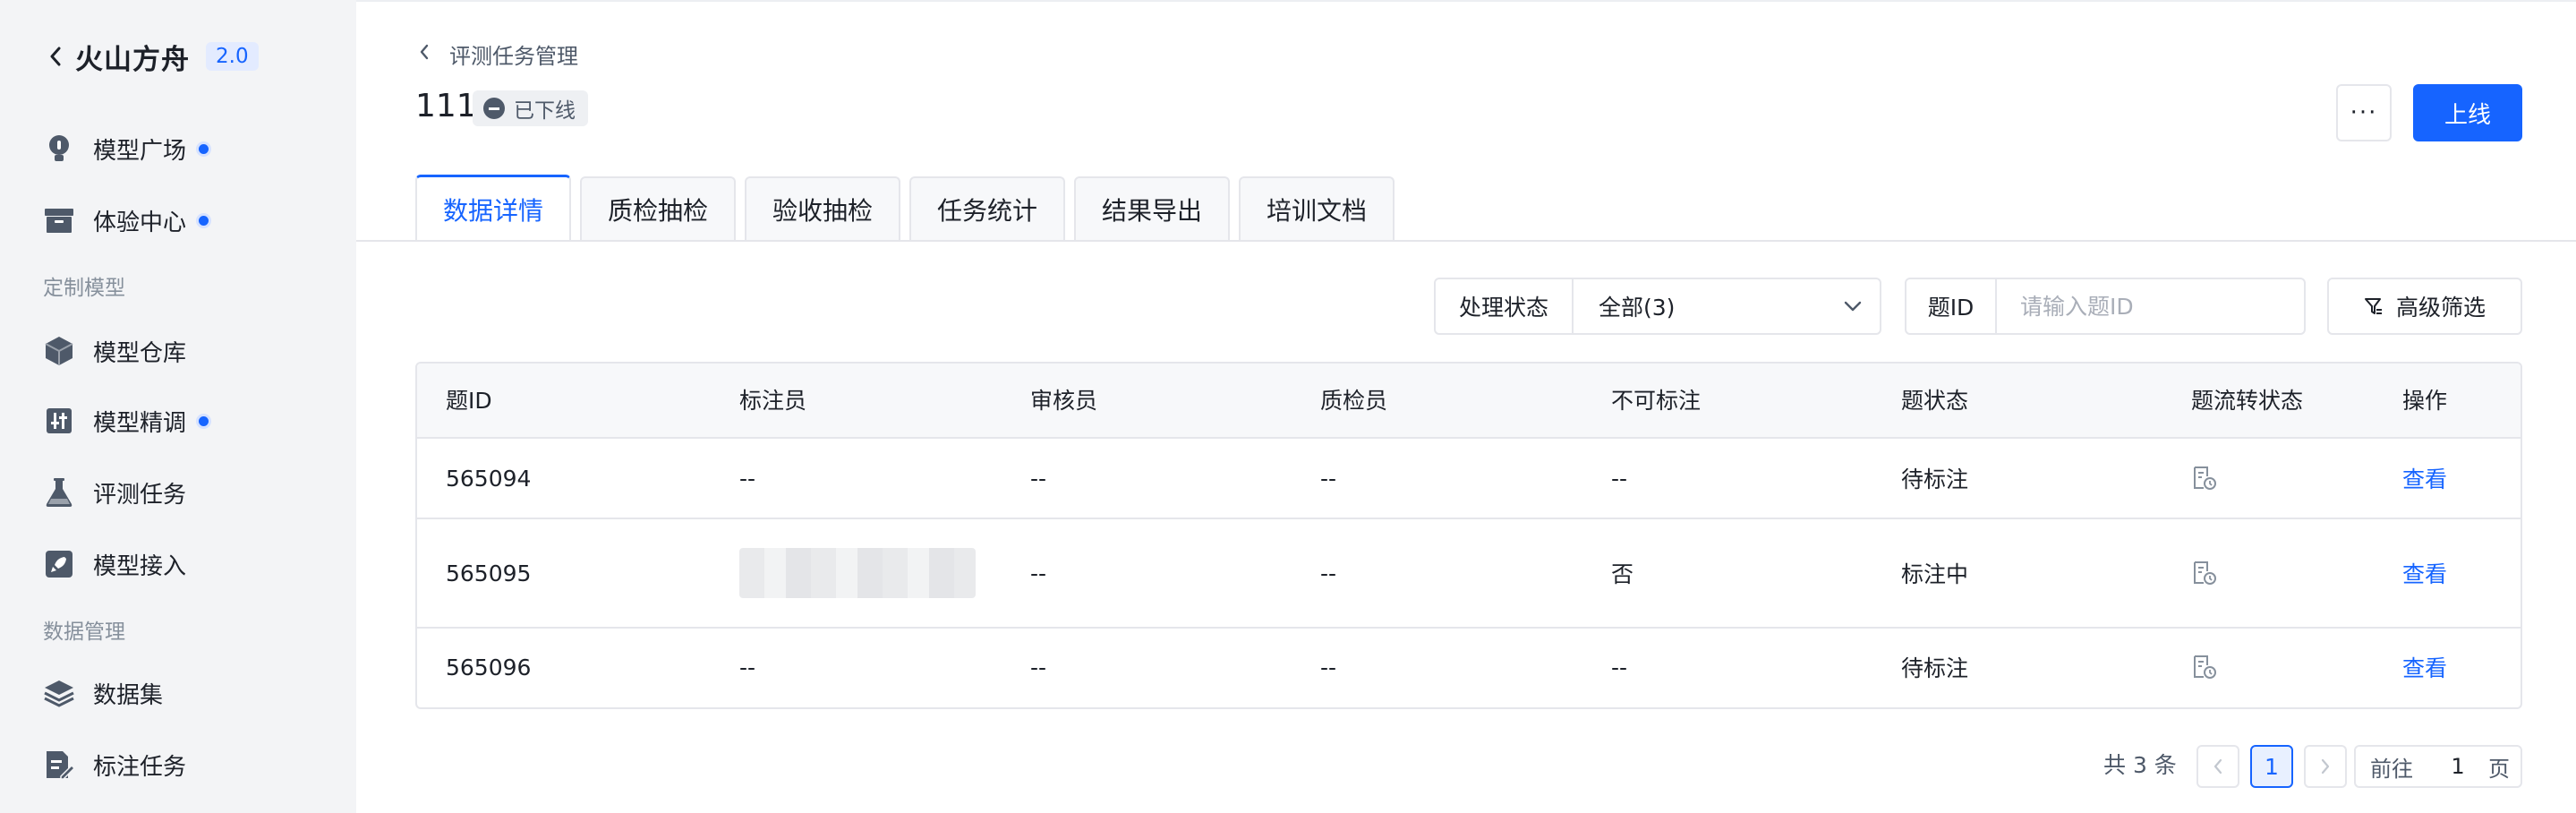  I want to click on next-page-button, so click(2325, 766).